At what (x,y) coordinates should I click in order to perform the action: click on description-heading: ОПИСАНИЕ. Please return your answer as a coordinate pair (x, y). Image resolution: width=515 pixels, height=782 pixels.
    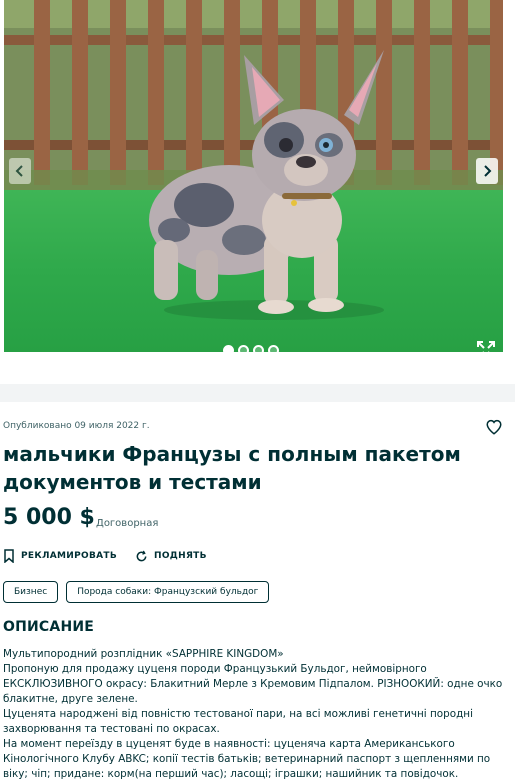
    Looking at the image, I should click on (49, 627).